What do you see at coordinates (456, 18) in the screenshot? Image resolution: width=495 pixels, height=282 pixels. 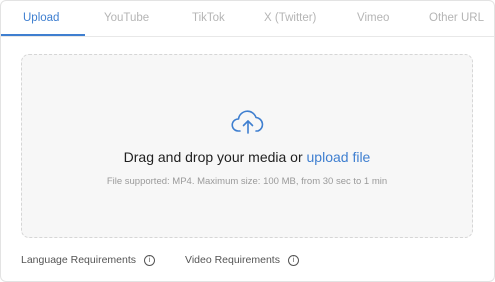 I see `tab-other-url: Other URL` at bounding box center [456, 18].